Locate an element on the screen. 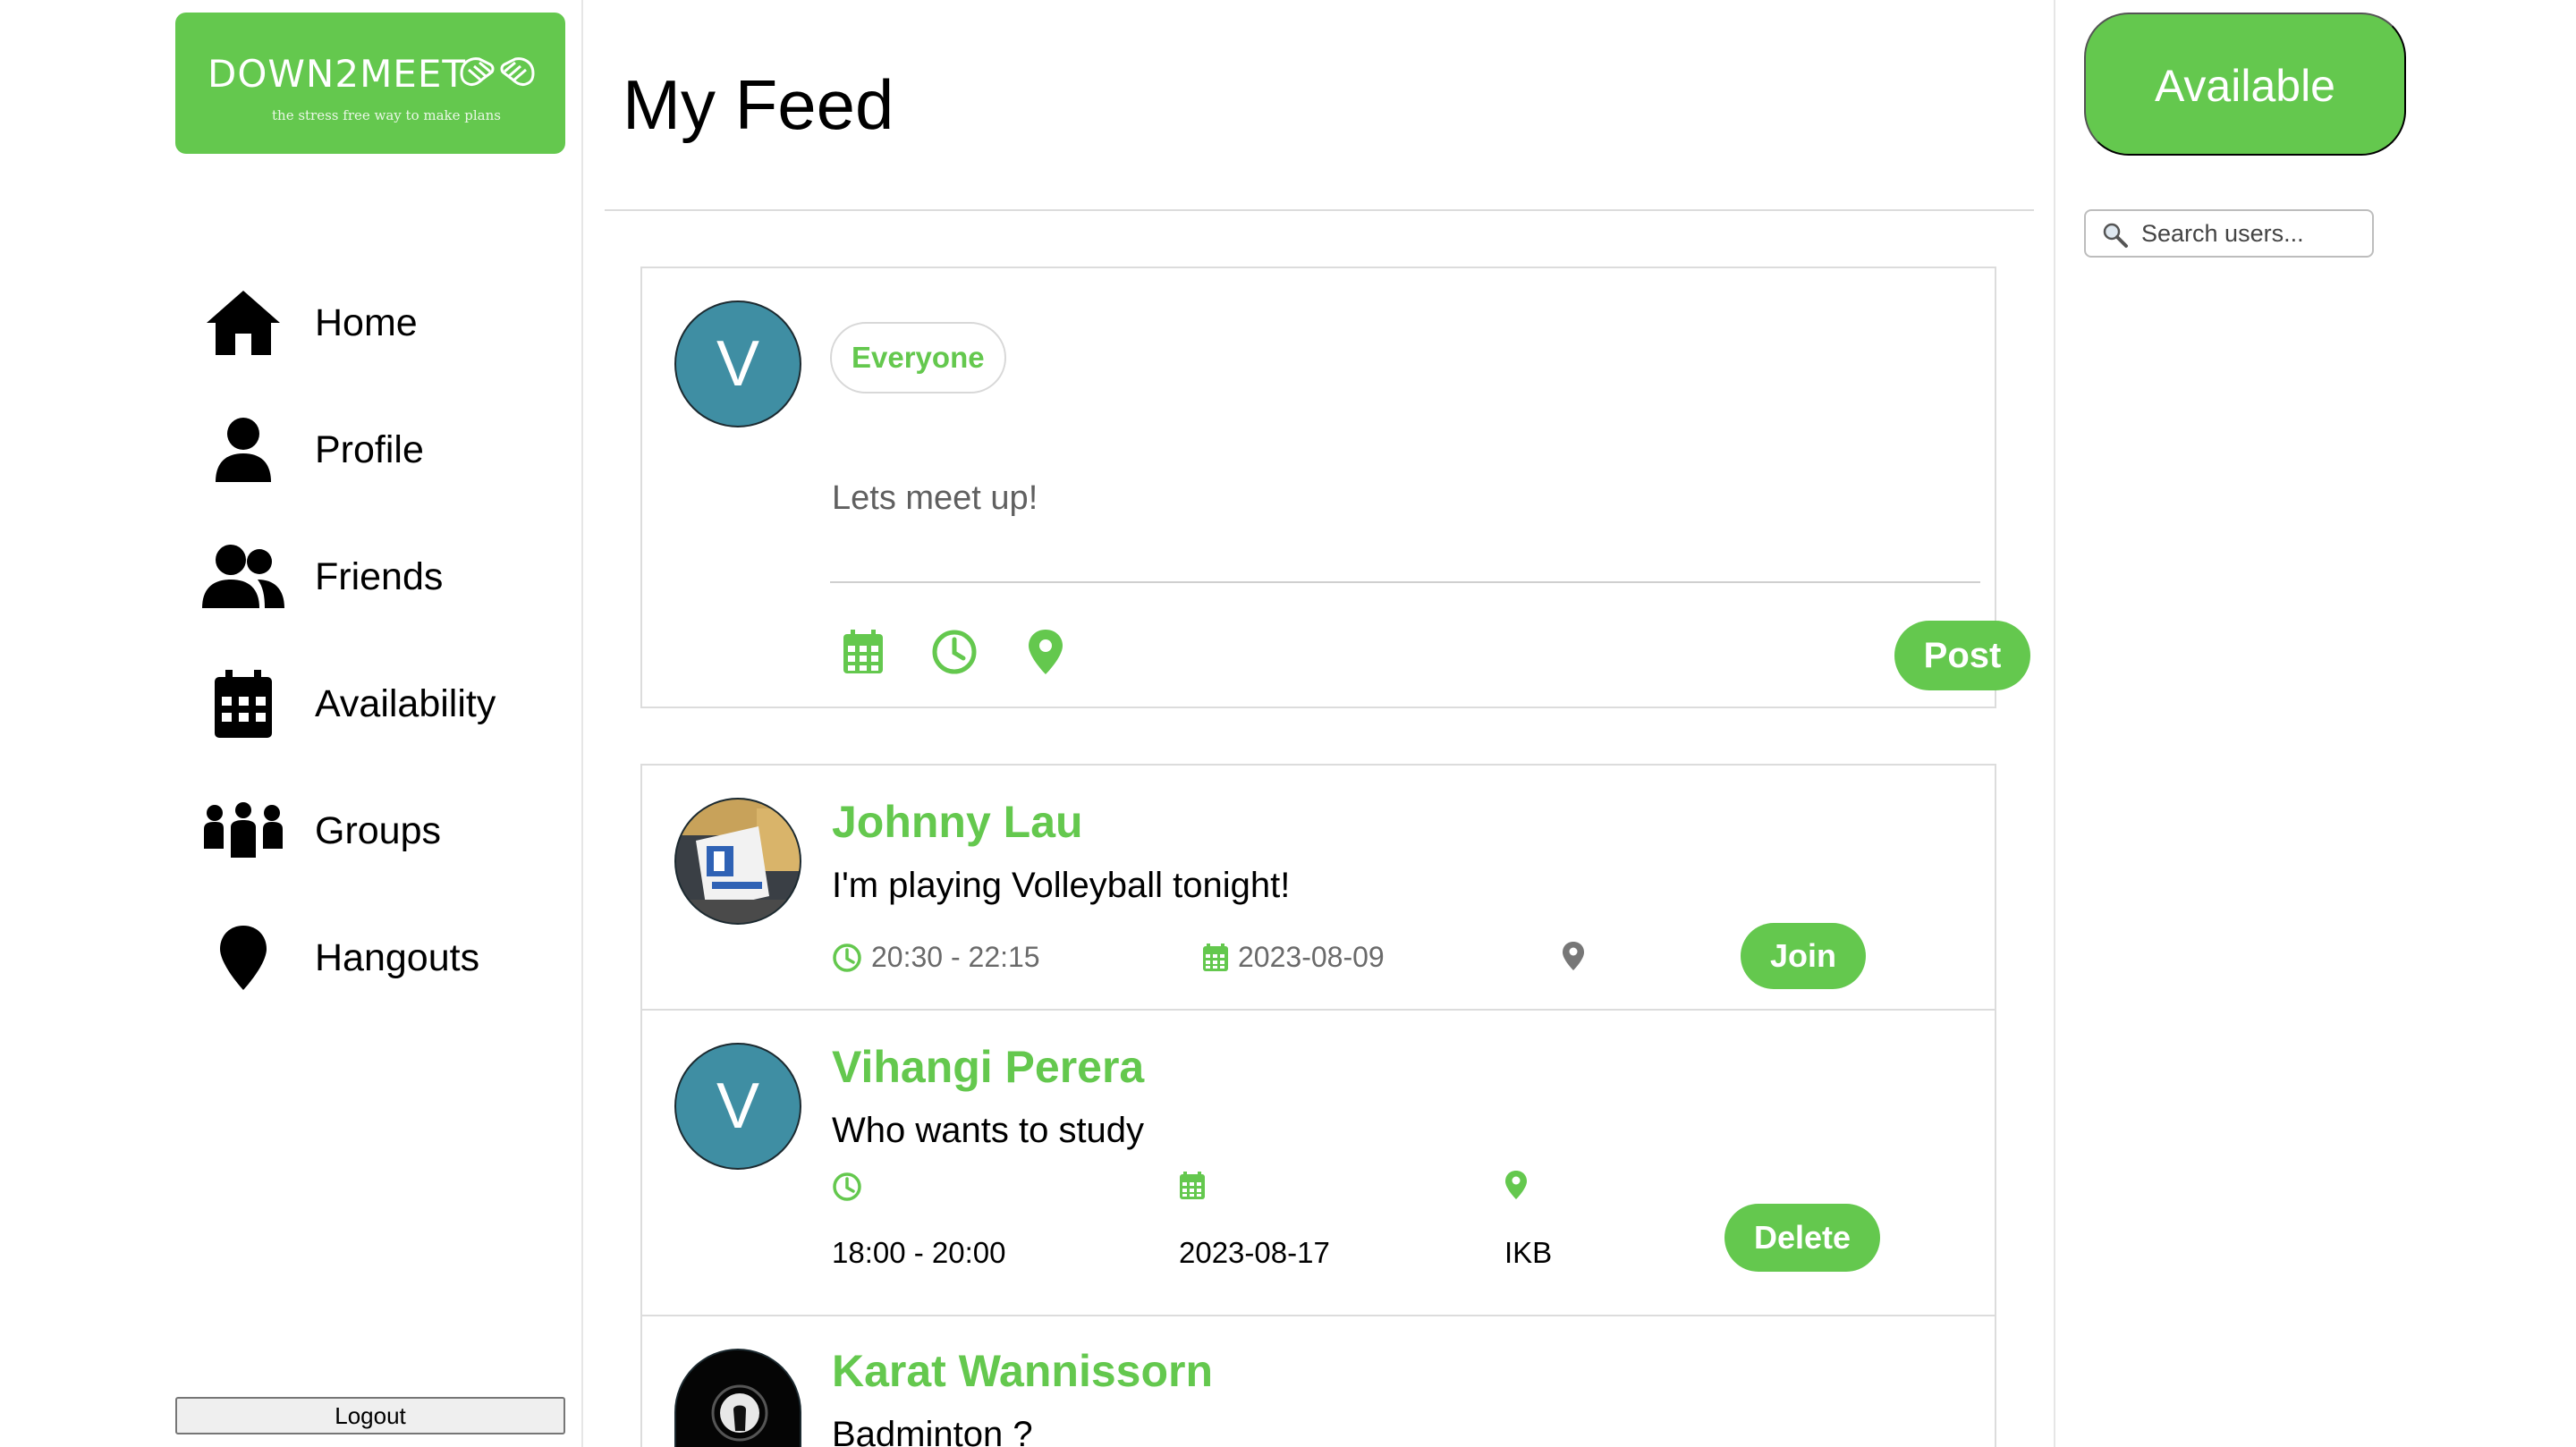 This screenshot has height=1447, width=2576. nav-item-hangouts: Hangouts is located at coordinates (376, 958).